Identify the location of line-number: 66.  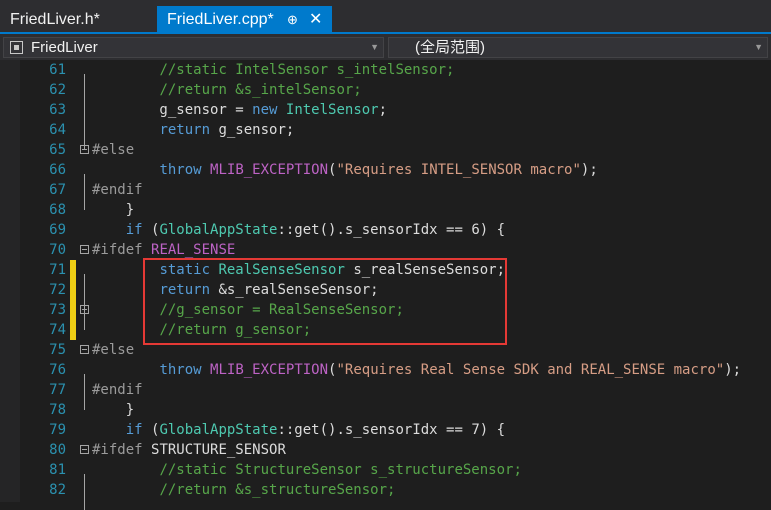
(57, 170).